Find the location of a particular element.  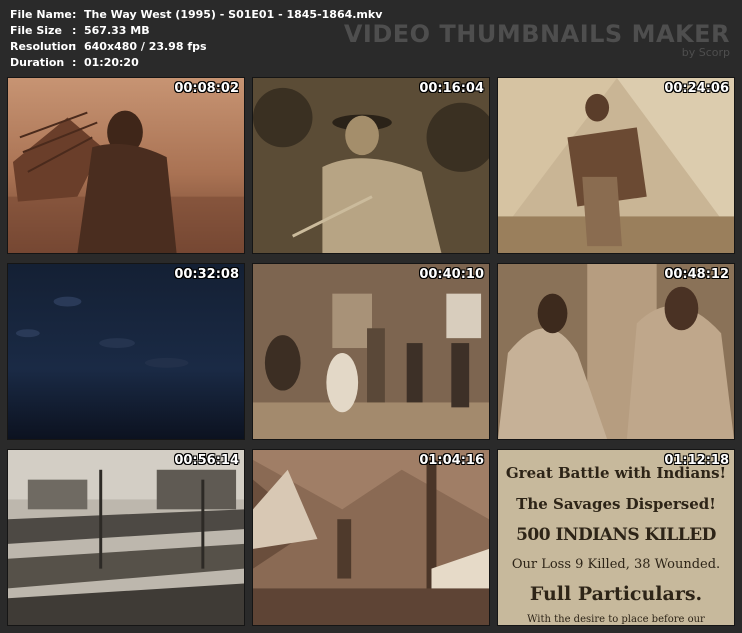

thumbnail-6: 00:48:12 is located at coordinates (616, 351).